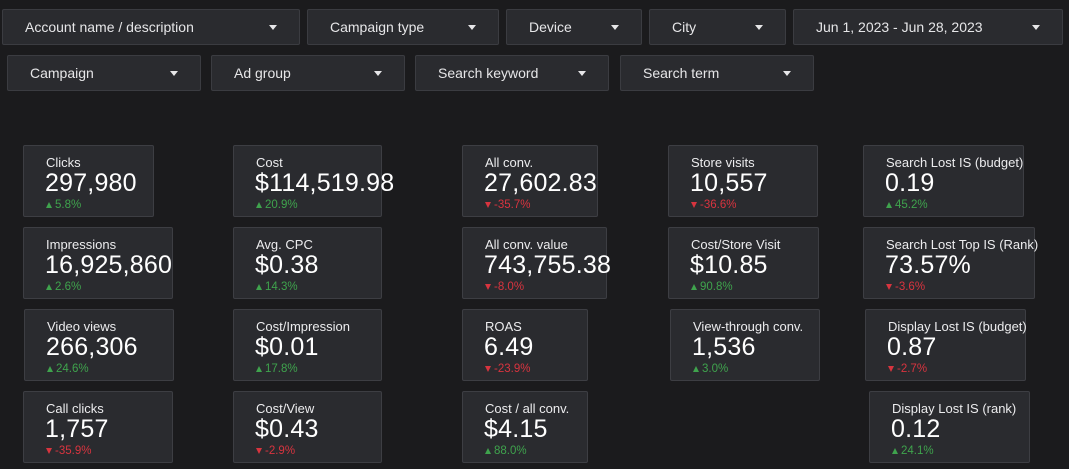 This screenshot has width=1069, height=469. I want to click on metric-change: -35.7%, so click(507, 205).